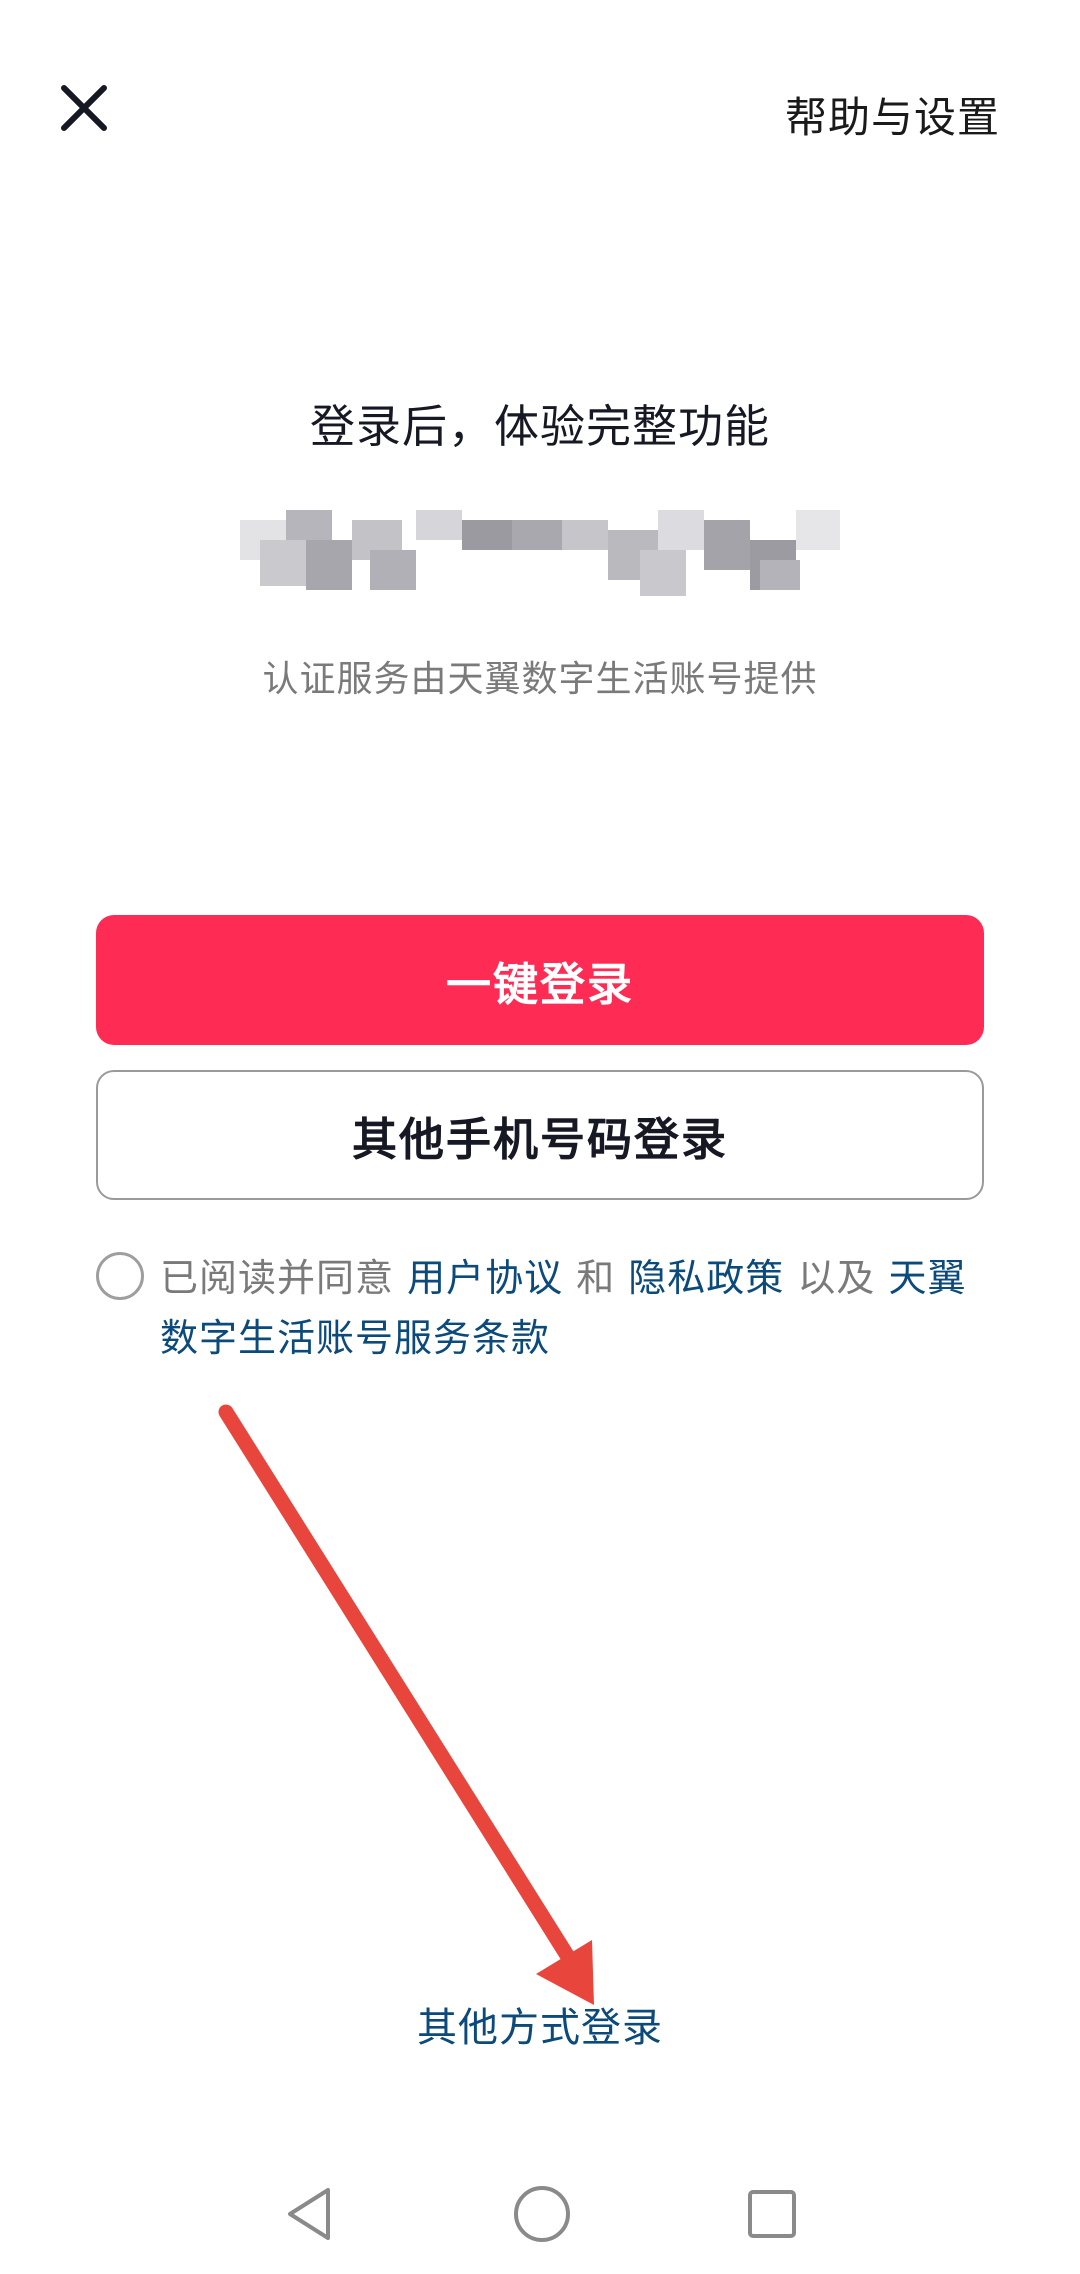 The width and height of the screenshot is (1080, 2274). I want to click on other-method-login-link: 其他方式登录, so click(540, 2024).